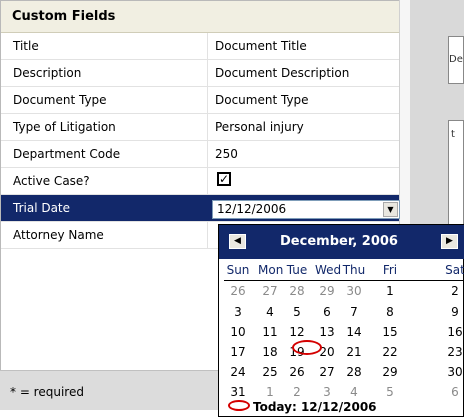 This screenshot has width=464, height=417. Describe the element at coordinates (224, 179) in the screenshot. I see `active-case-checkbox: ✓` at that location.